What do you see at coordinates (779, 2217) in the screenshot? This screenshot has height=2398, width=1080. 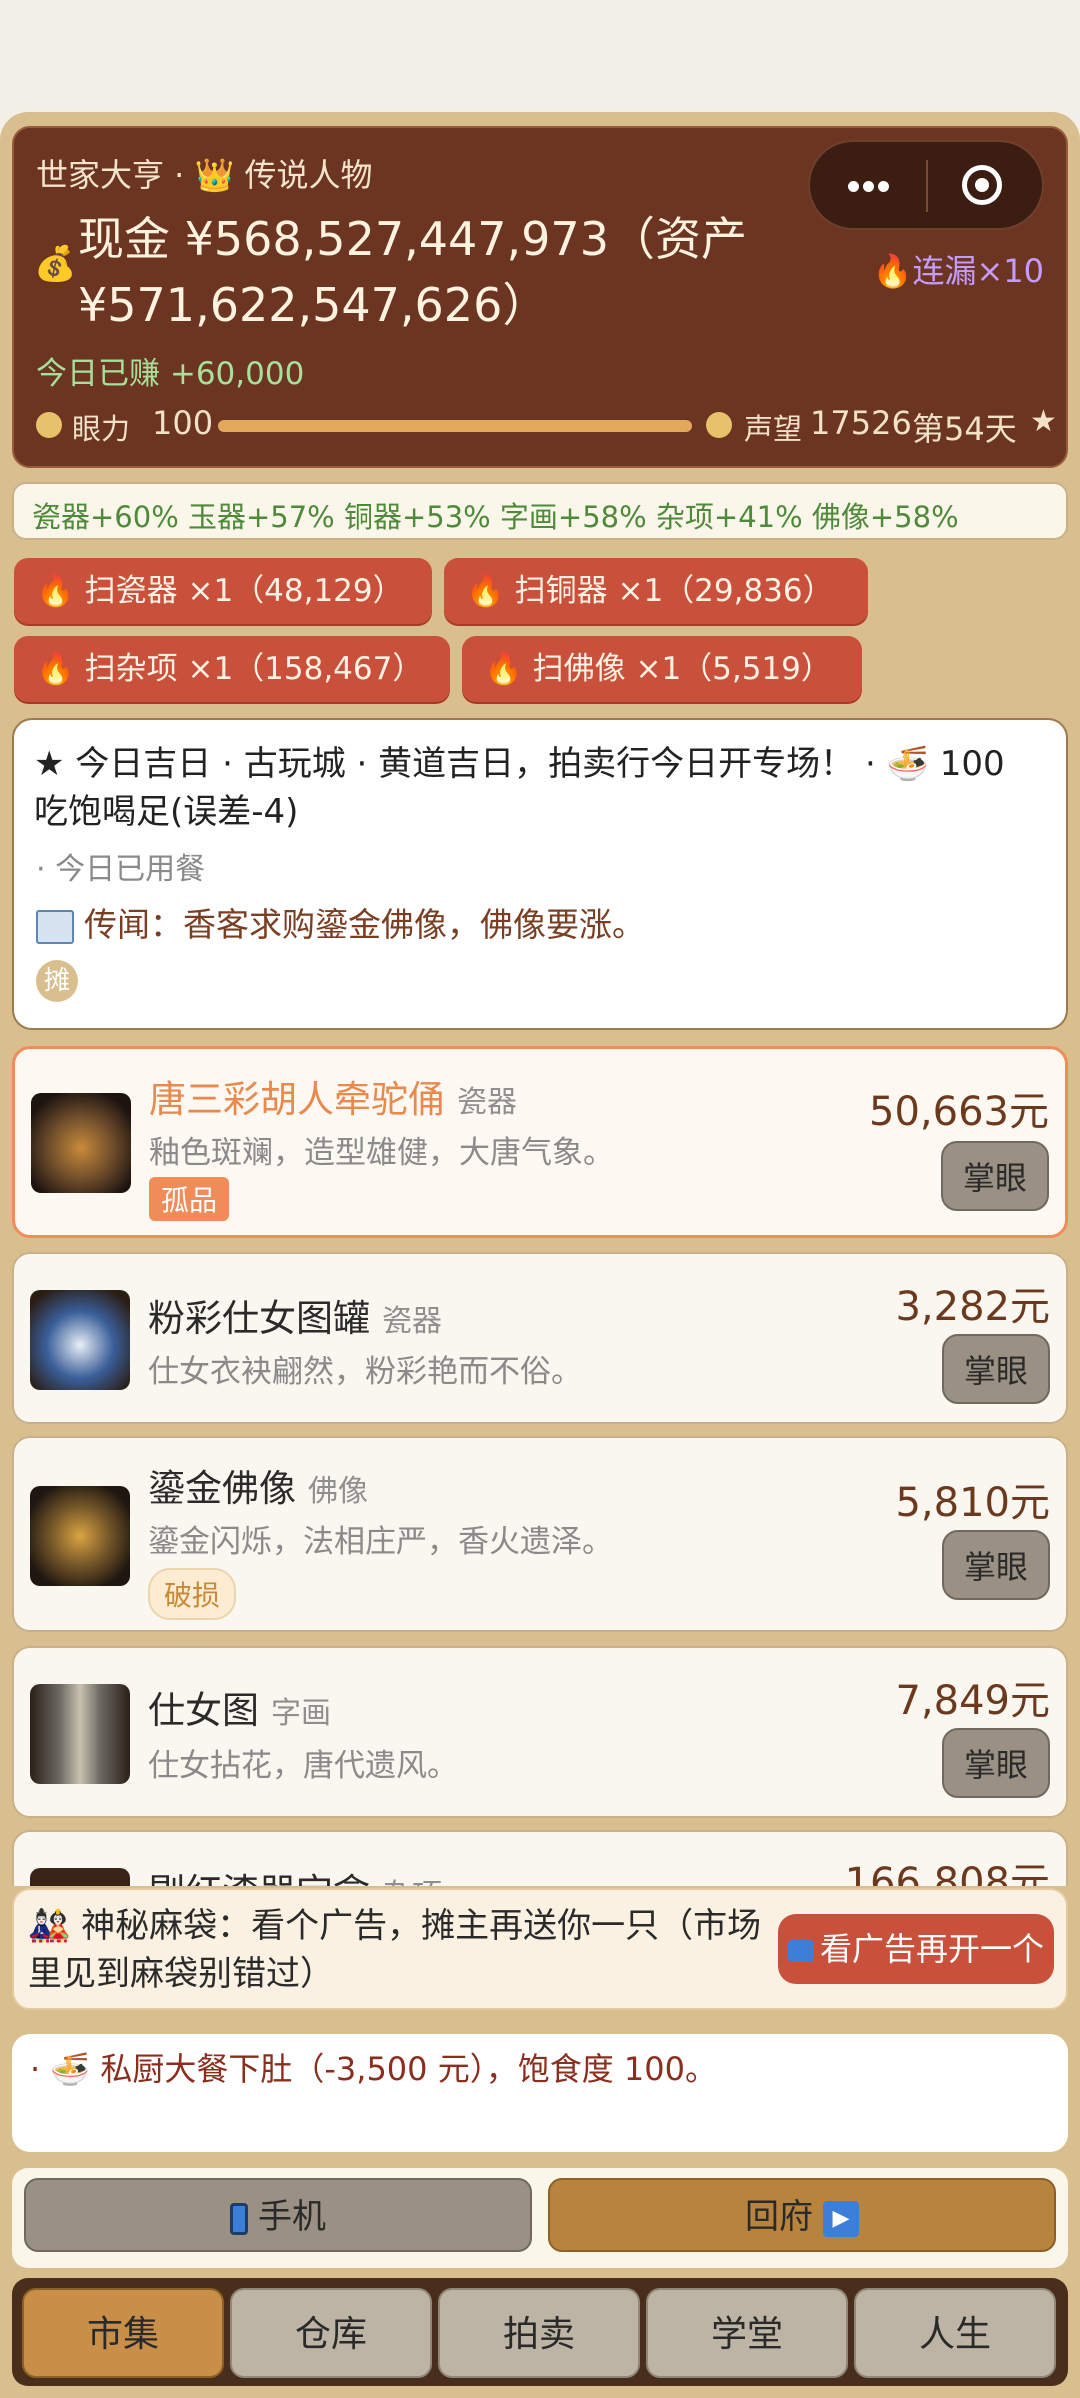 I see `home-label: 回府` at bounding box center [779, 2217].